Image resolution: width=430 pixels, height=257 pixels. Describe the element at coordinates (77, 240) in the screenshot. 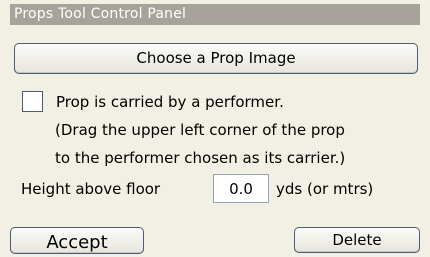

I see `accept-button: Accept` at that location.